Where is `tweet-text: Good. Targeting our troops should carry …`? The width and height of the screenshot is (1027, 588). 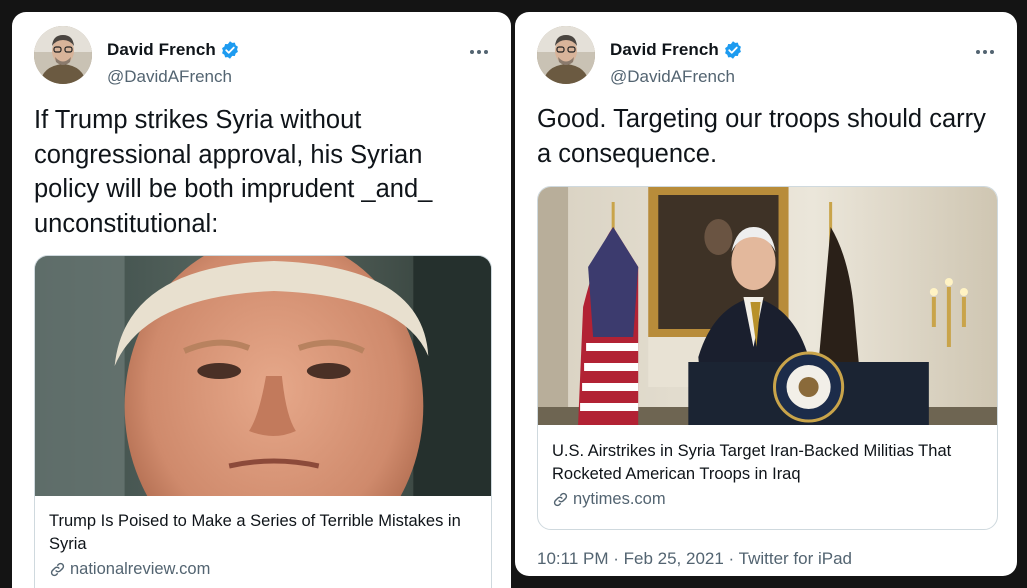 tweet-text: Good. Targeting our troops should carry … is located at coordinates (761, 136).